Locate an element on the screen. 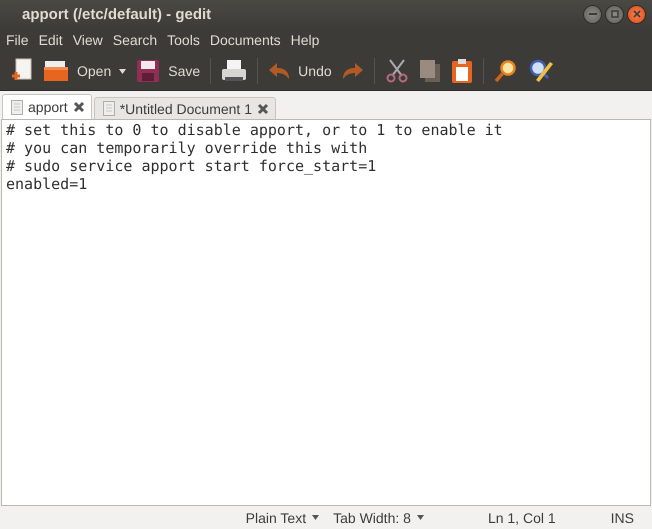 This screenshot has height=529, width=652. code-line: # you can temporarily override this with is located at coordinates (187, 148).